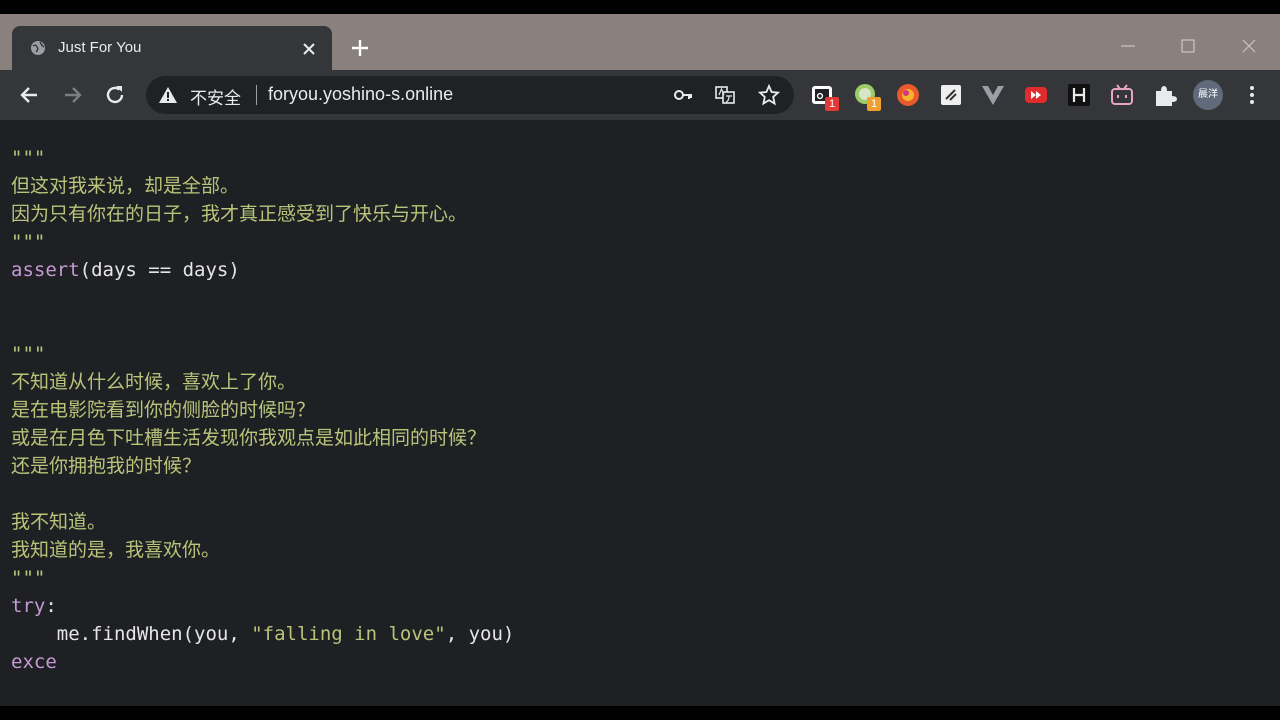  Describe the element at coordinates (72, 95) in the screenshot. I see `forward-icon` at that location.